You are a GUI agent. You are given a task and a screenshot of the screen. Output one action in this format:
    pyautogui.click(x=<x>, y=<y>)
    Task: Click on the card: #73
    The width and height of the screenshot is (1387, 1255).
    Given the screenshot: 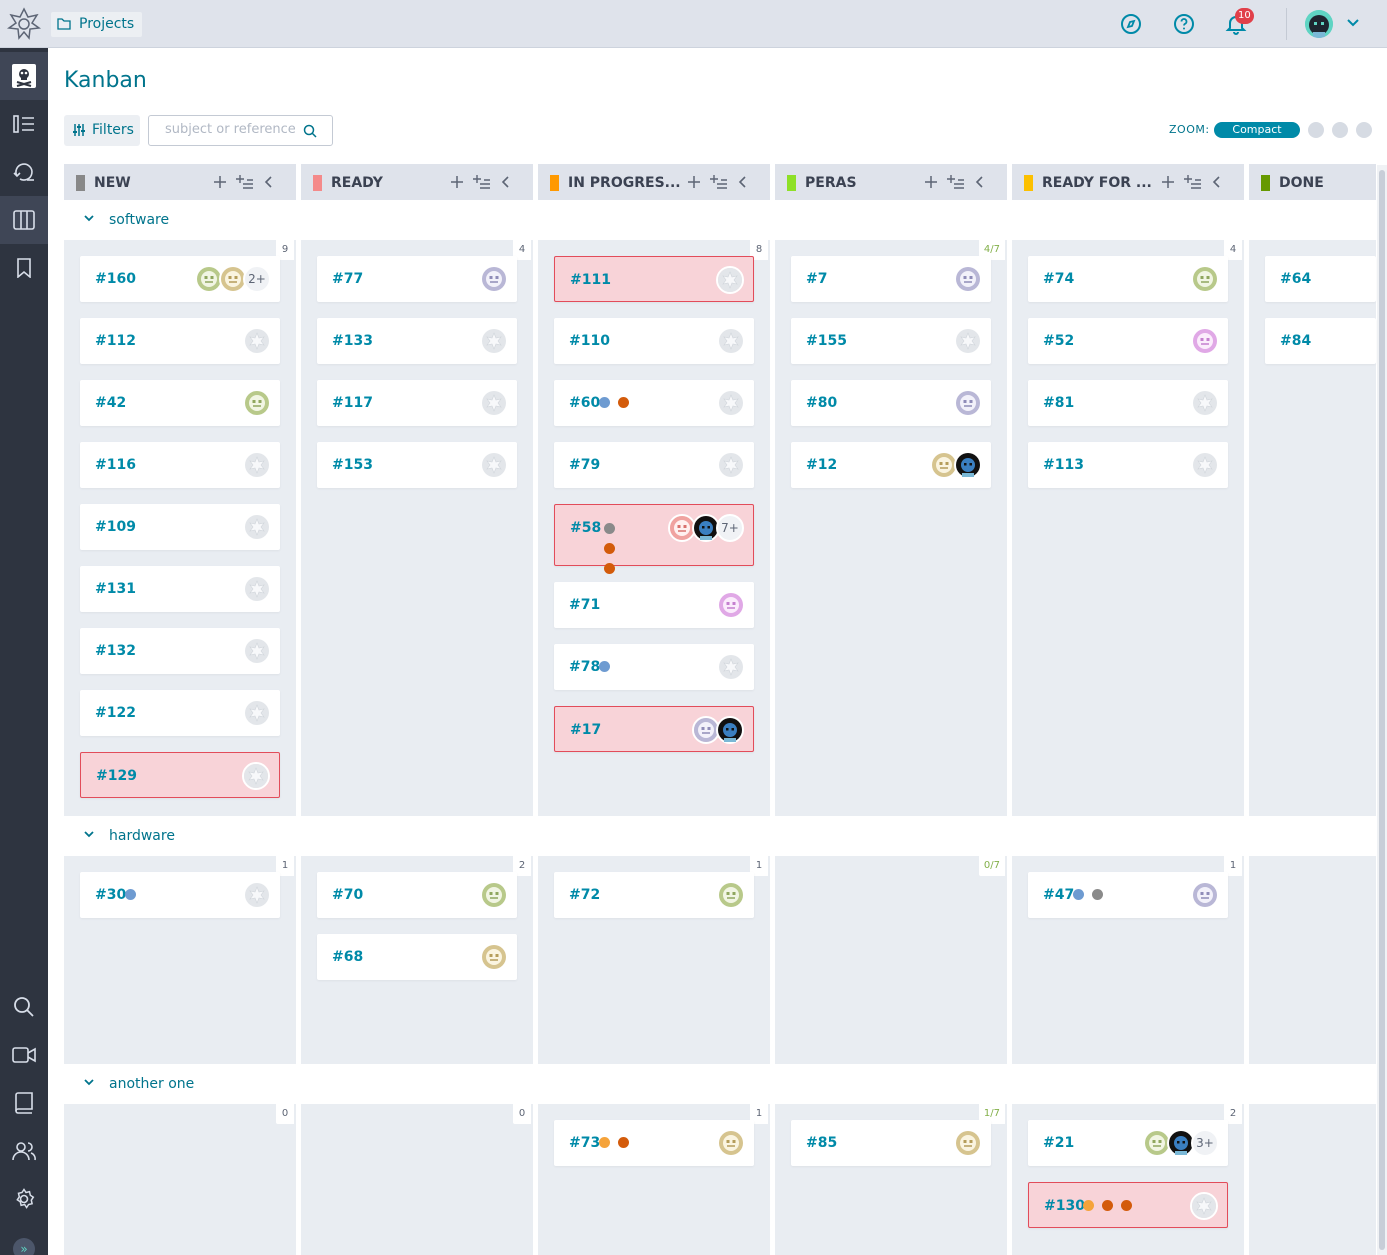 What is the action you would take?
    pyautogui.click(x=654, y=1143)
    